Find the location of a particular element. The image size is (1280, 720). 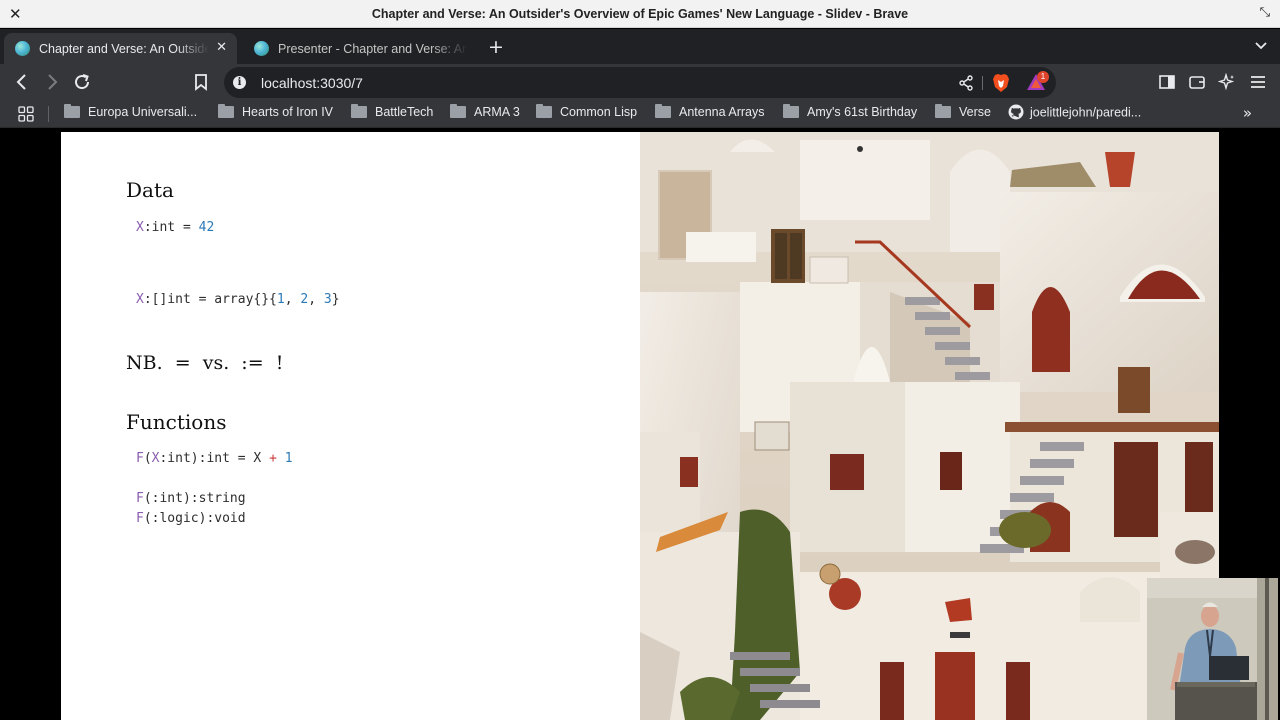

code-token: :int):int = X is located at coordinates (214, 458).